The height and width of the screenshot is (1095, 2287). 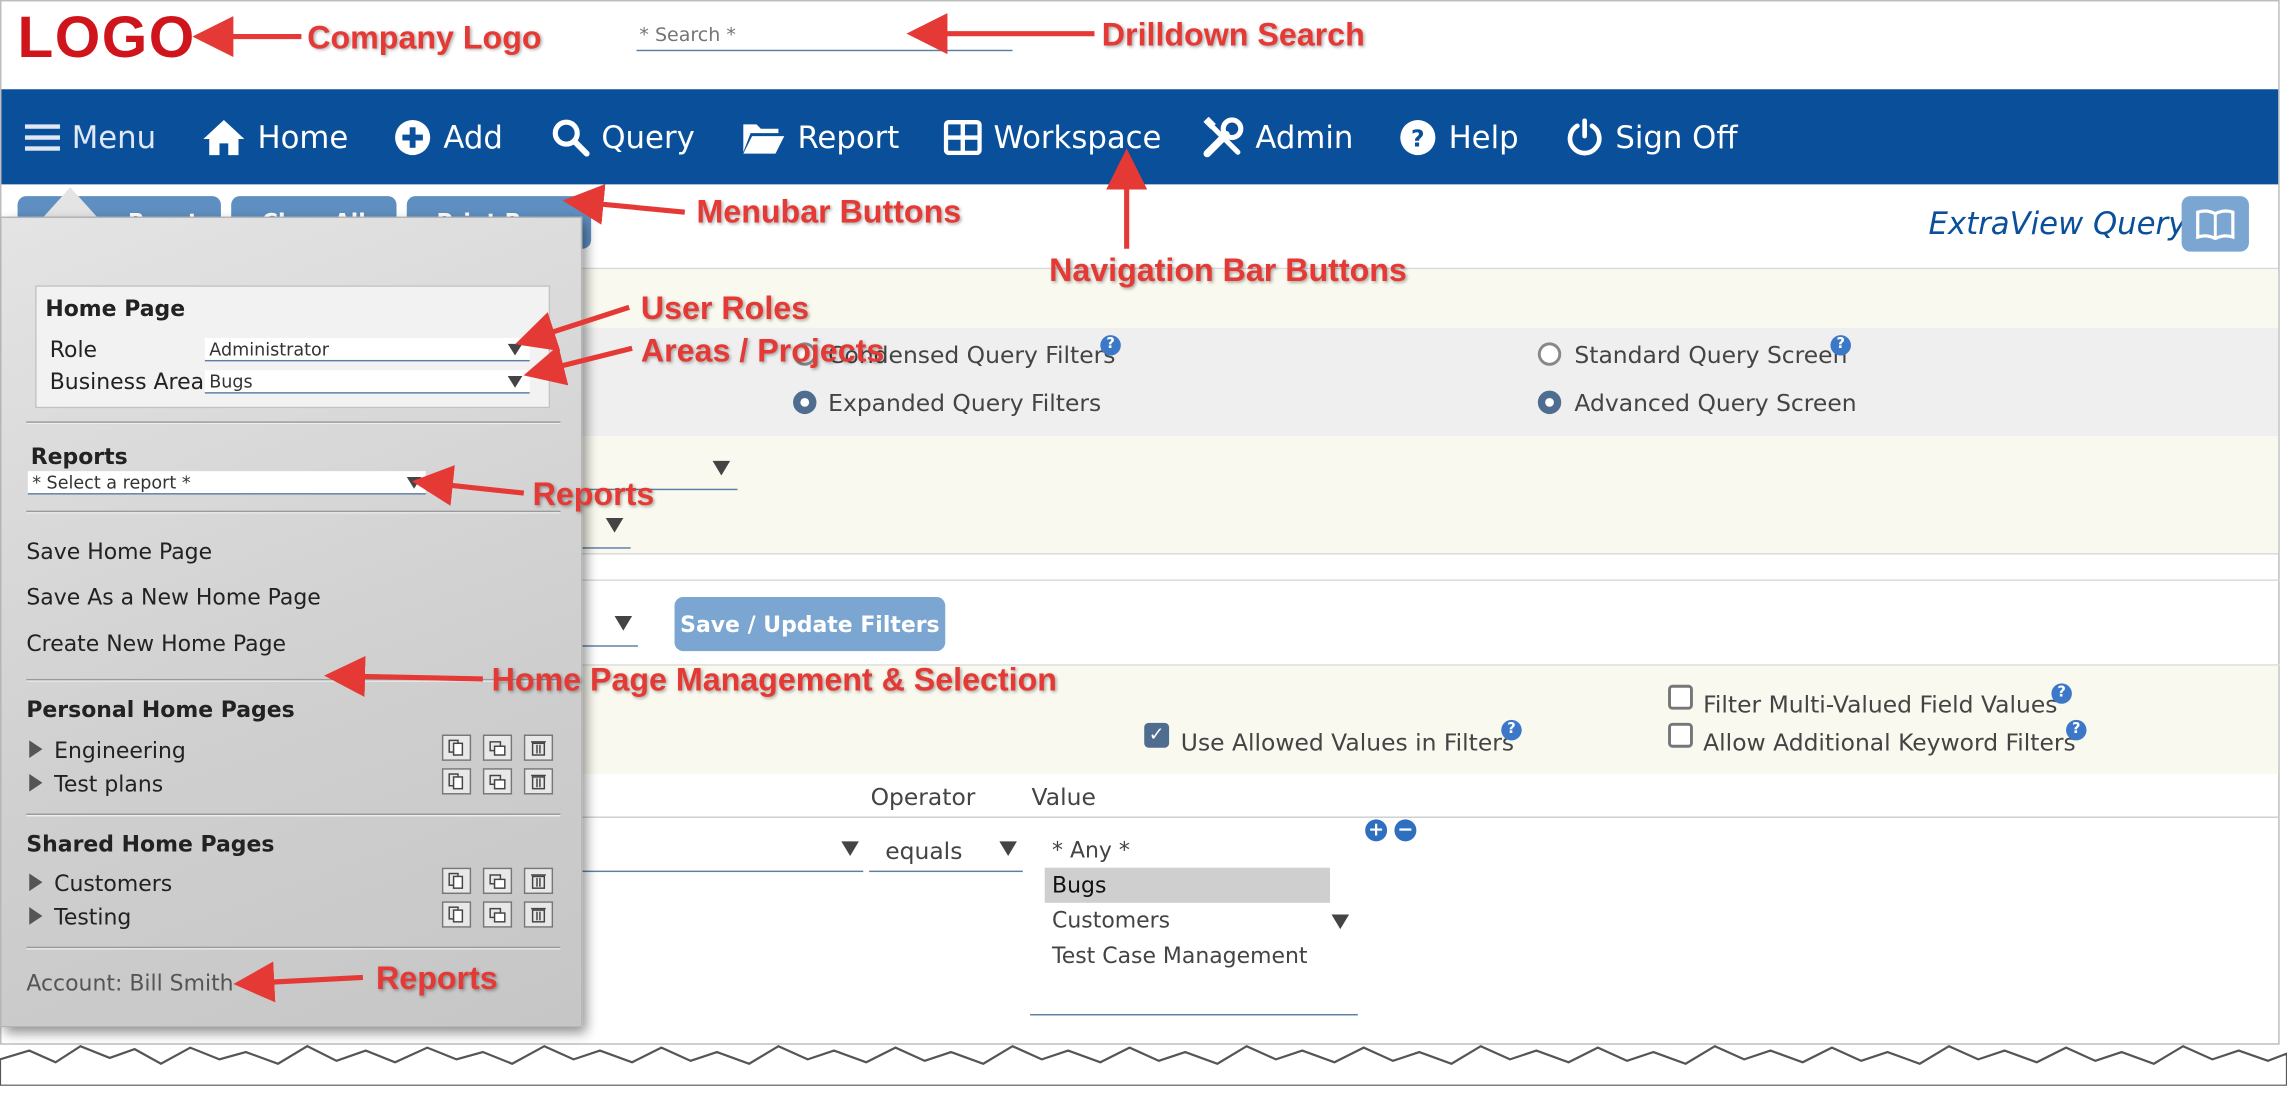 What do you see at coordinates (424, 37) in the screenshot?
I see `annotation-company-logo: Company Logo` at bounding box center [424, 37].